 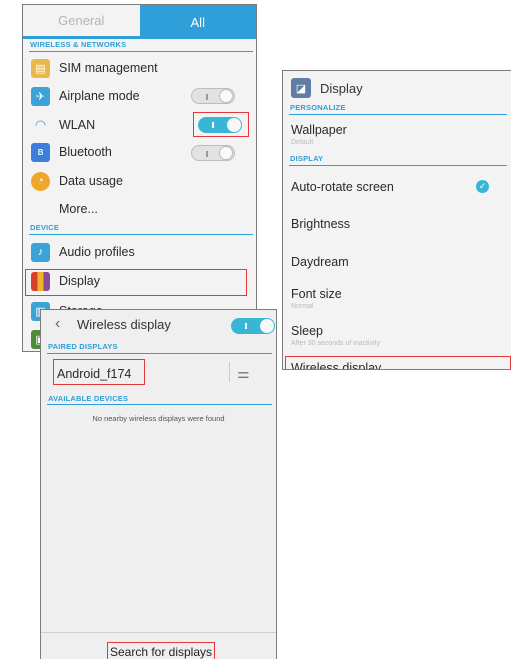 I want to click on page-title: Display, so click(x=341, y=88).